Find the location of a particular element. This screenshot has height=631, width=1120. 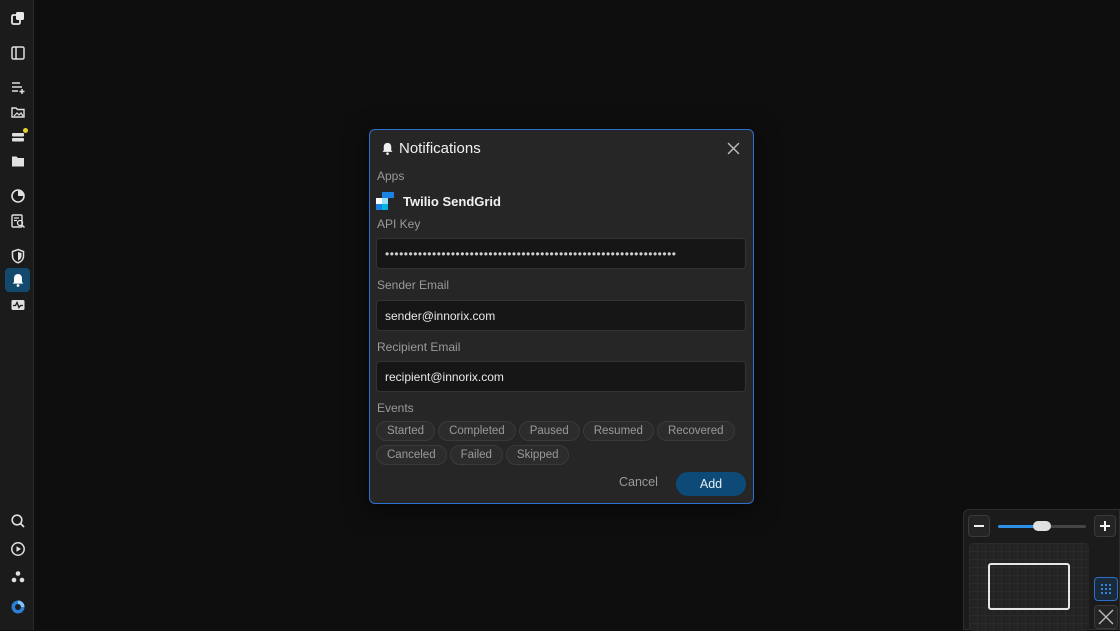

pie-chart-icon is located at coordinates (17, 196).